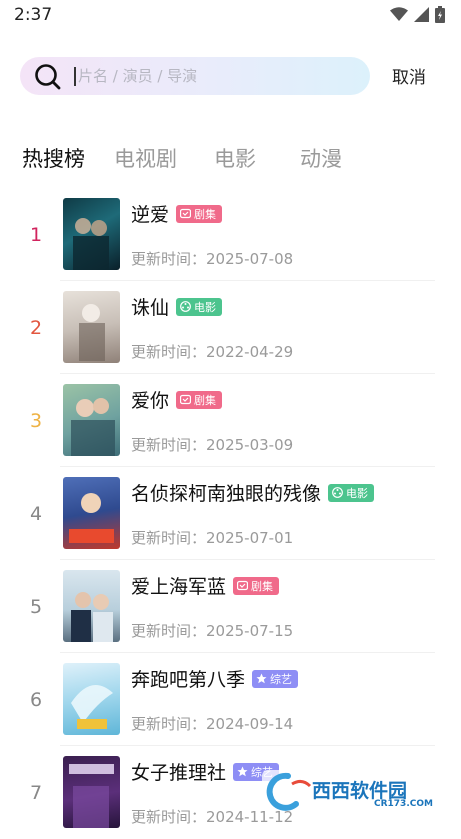  I want to click on text-caret, so click(75, 76).